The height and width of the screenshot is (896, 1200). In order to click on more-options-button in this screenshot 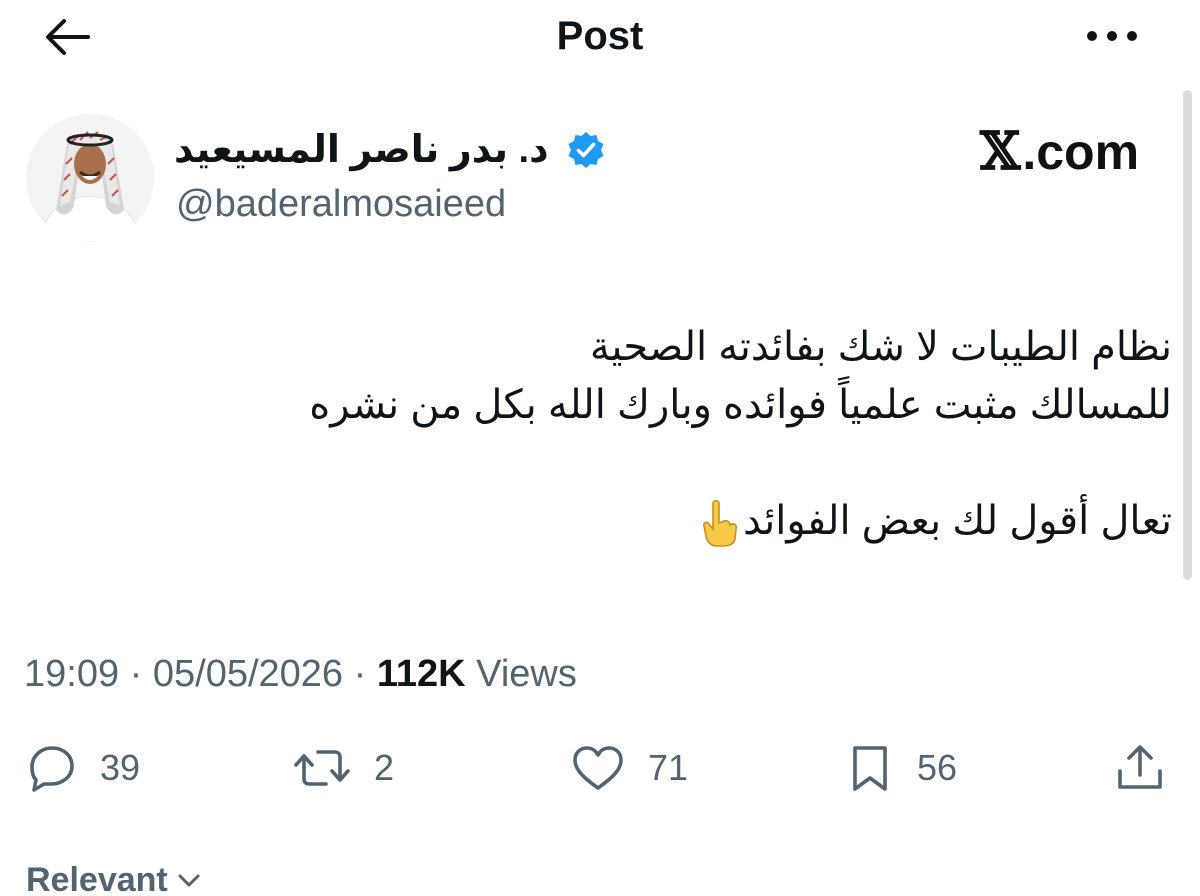, I will do `click(1112, 36)`.